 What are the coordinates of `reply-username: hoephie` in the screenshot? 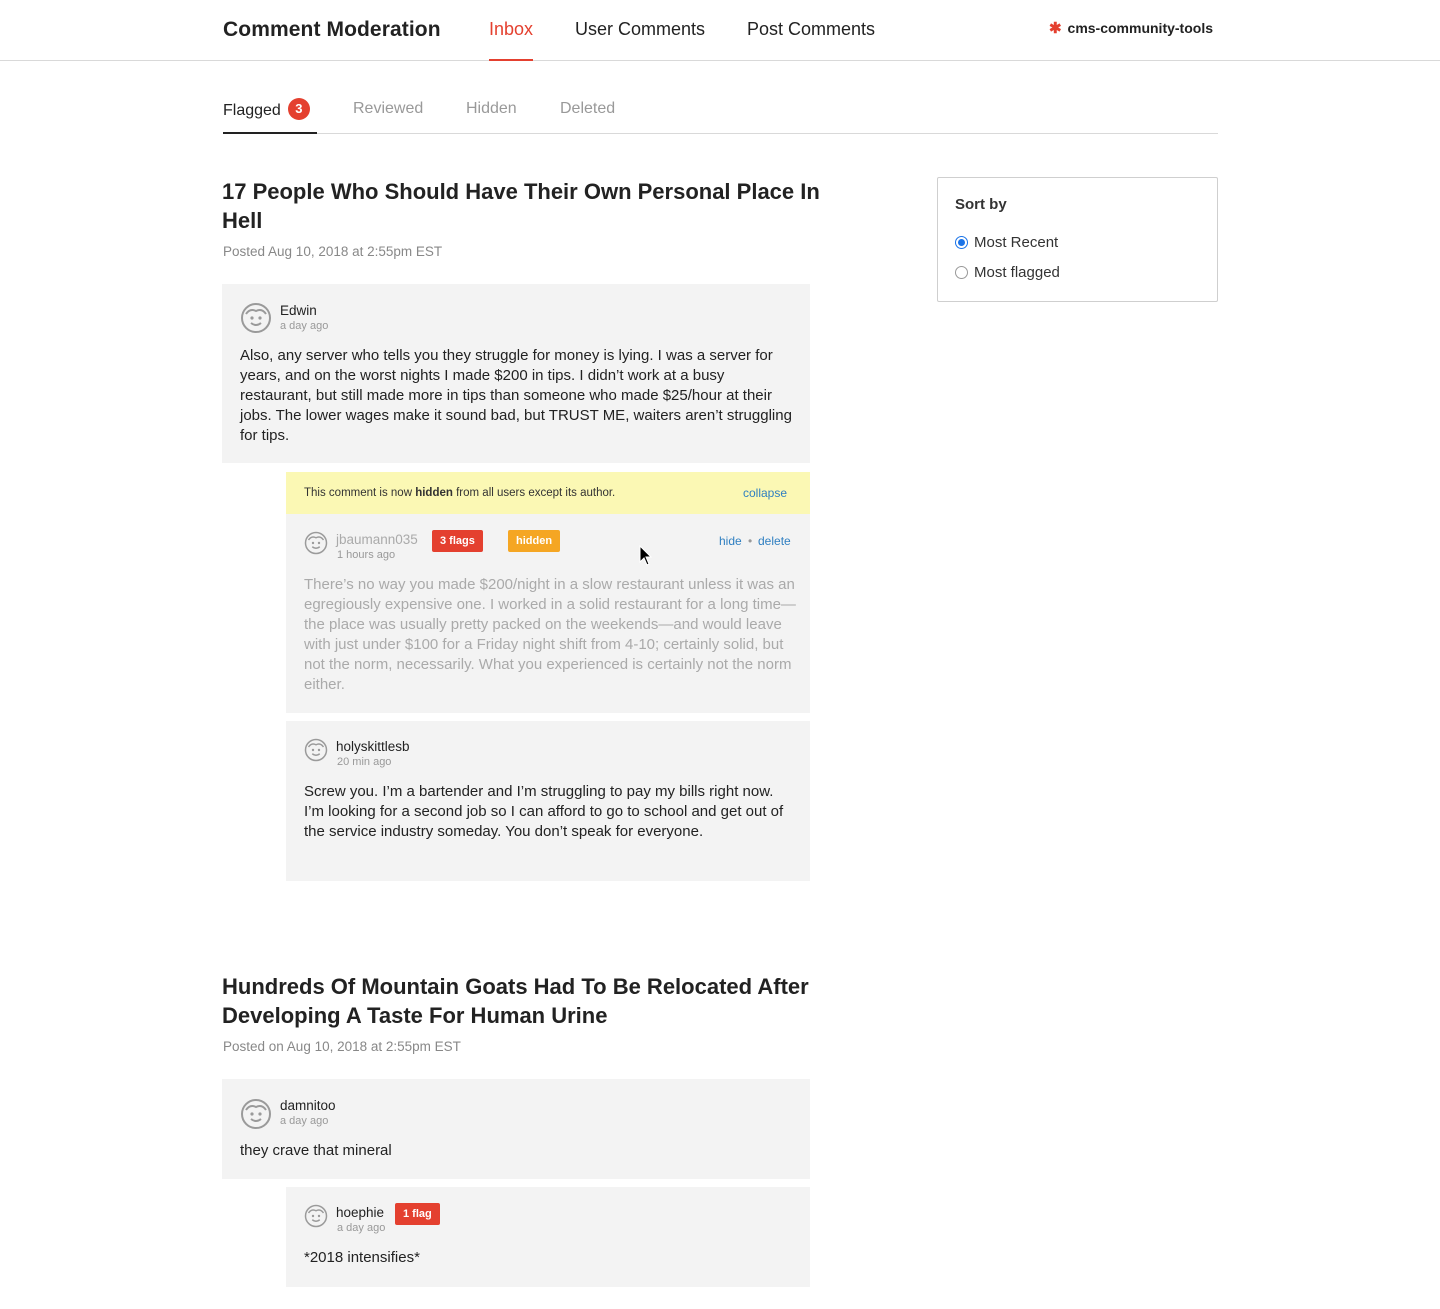 It's located at (360, 1212).